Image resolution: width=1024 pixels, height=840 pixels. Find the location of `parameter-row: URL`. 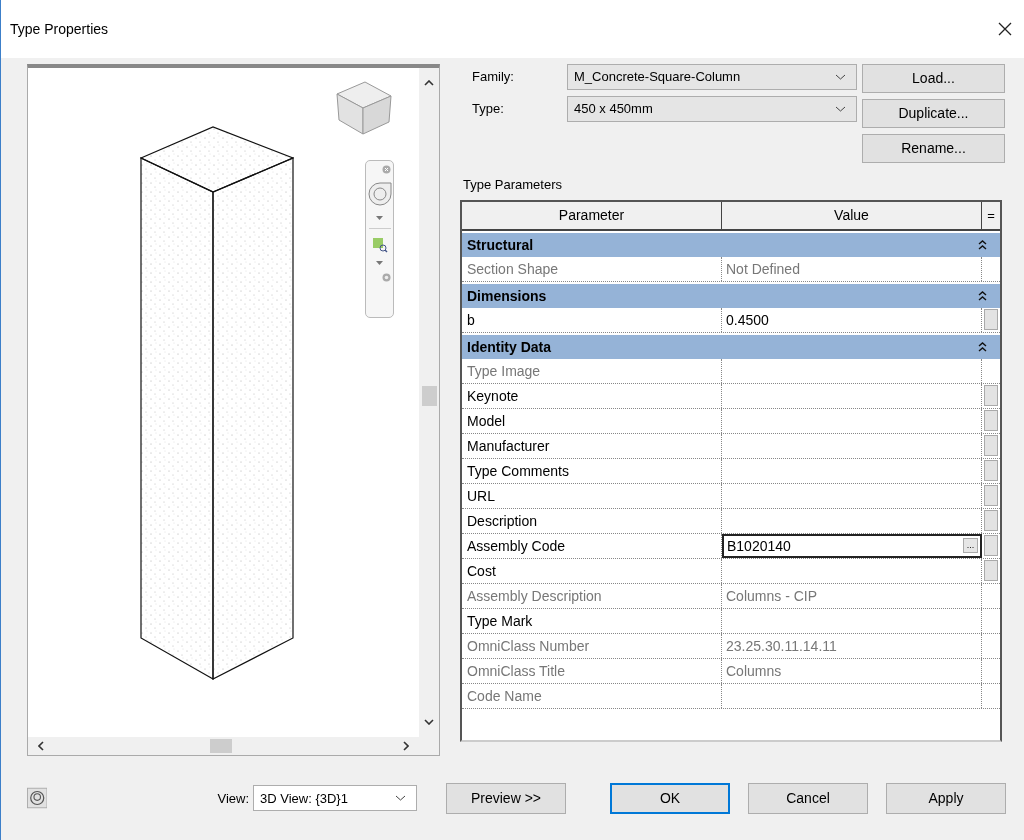

parameter-row: URL is located at coordinates (731, 496).